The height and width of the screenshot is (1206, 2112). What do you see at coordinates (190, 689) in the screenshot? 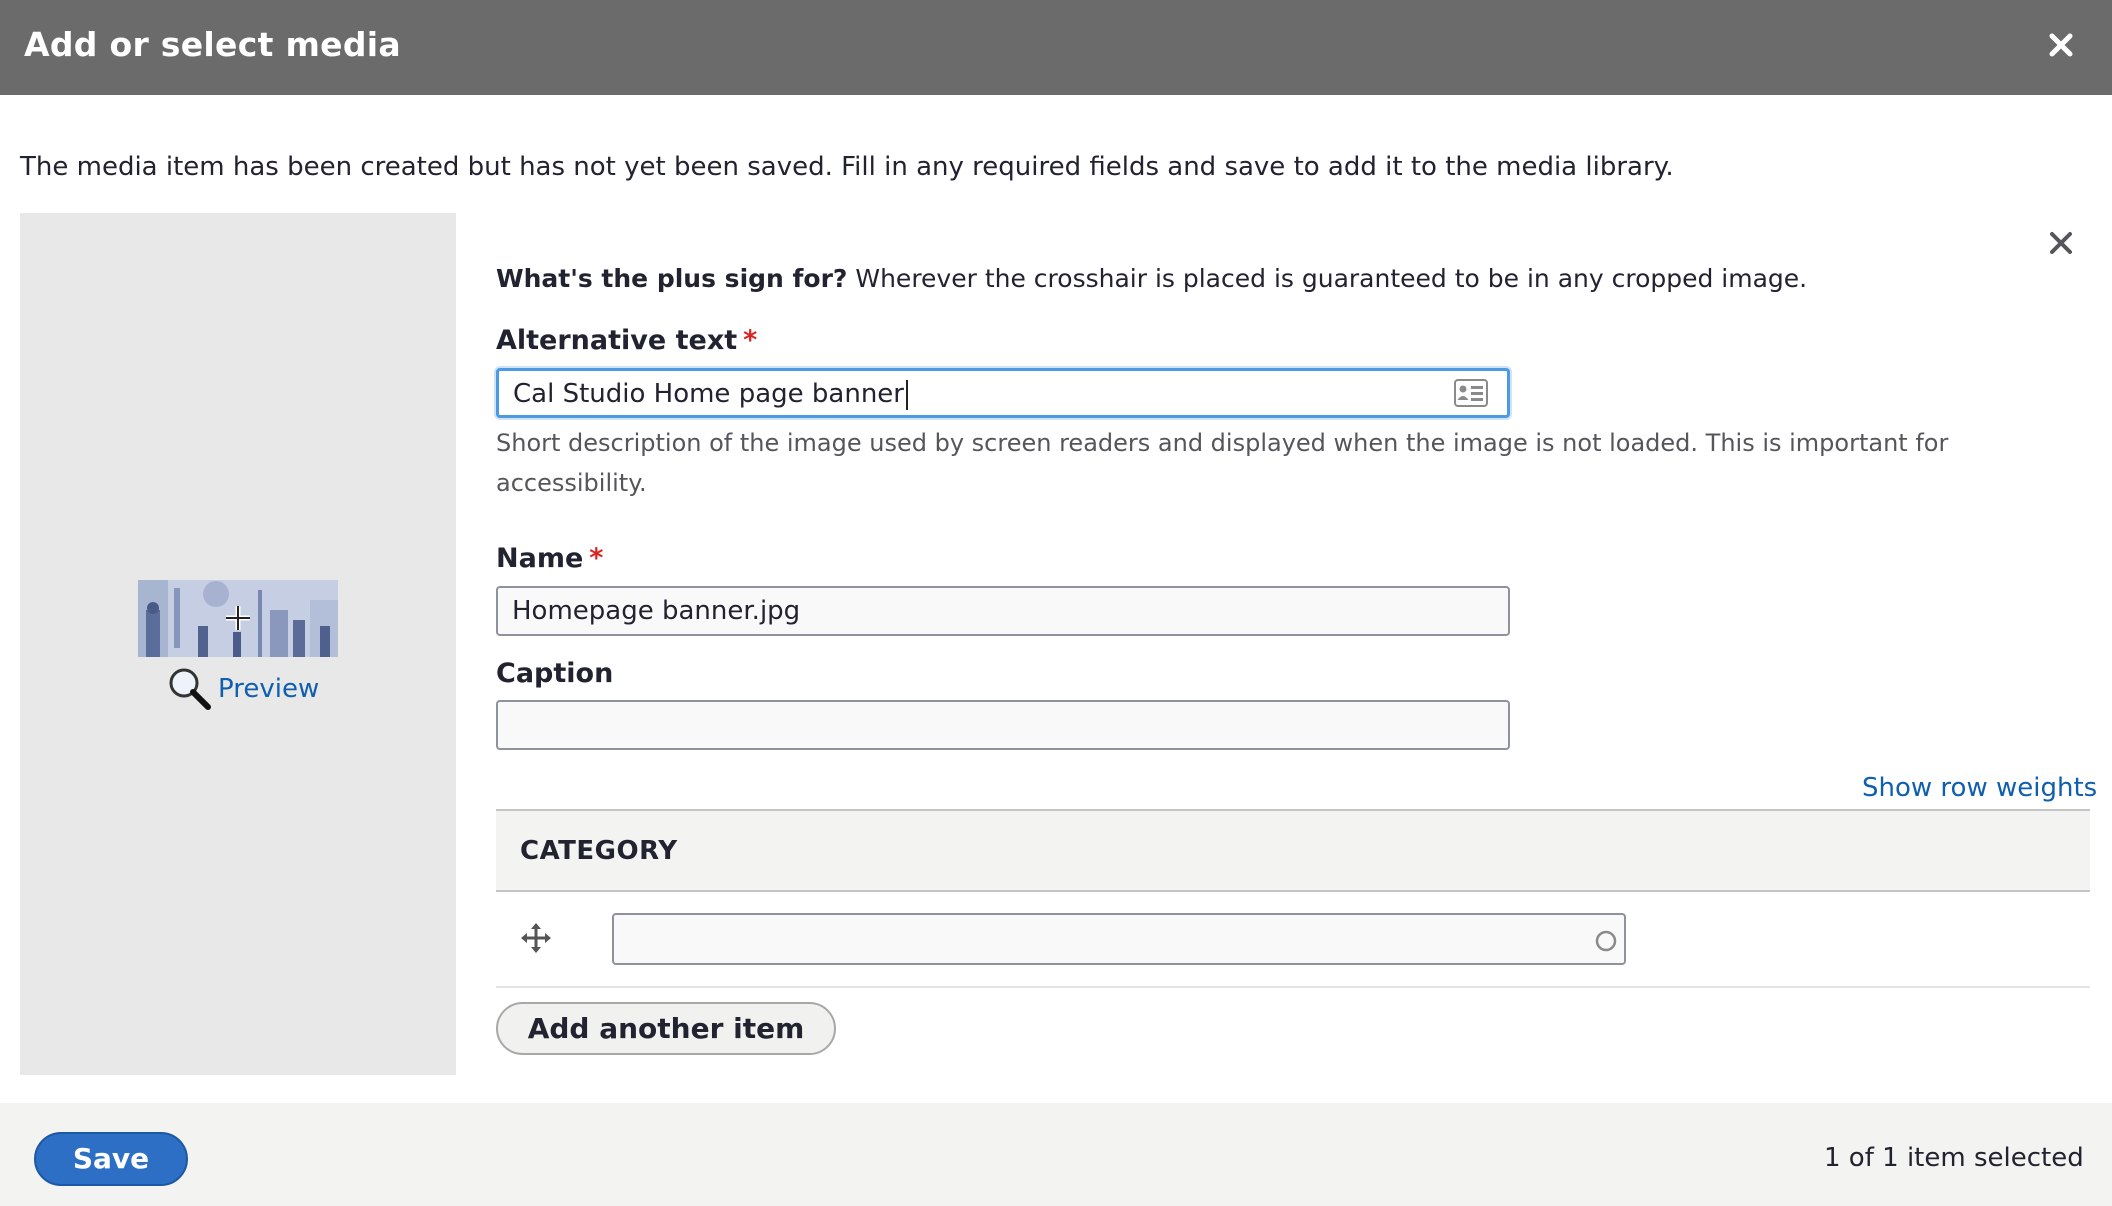
I see `magnifier-icon` at bounding box center [190, 689].